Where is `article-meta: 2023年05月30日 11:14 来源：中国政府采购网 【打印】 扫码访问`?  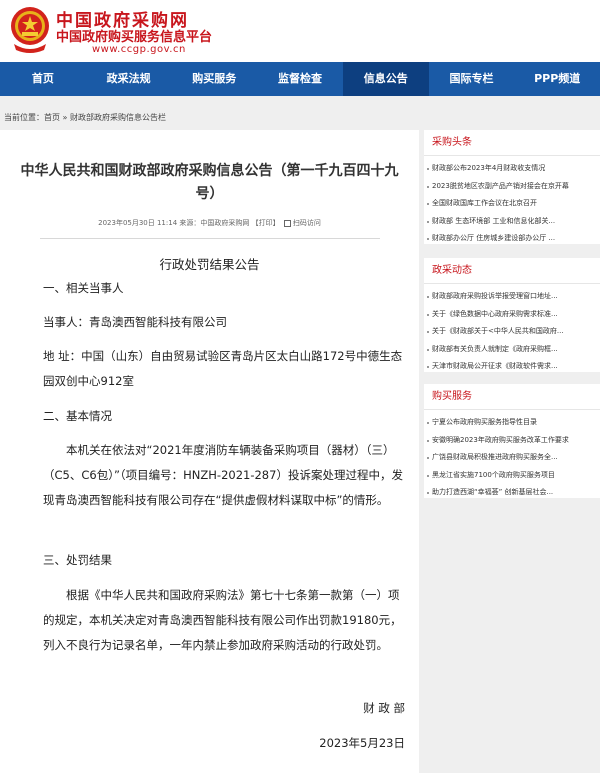
article-meta: 2023年05月30日 11:14 来源：中国政府采购网 【打印】 扫码访问 is located at coordinates (209, 223).